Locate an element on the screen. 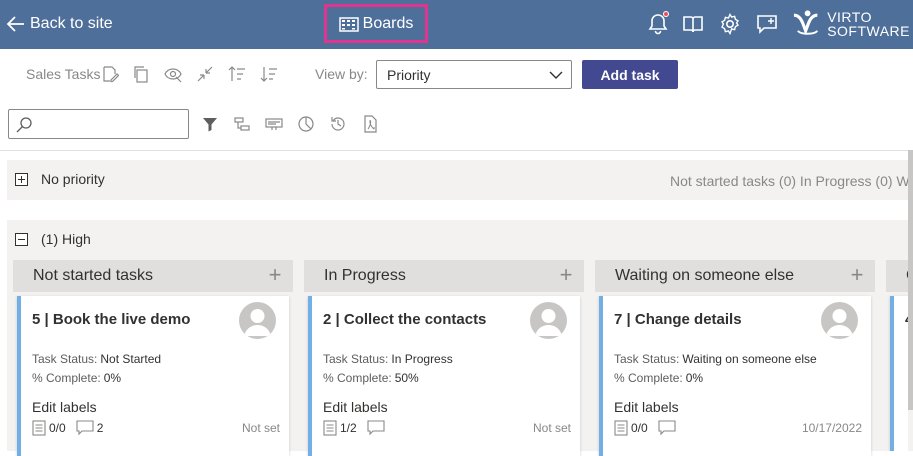 The height and width of the screenshot is (456, 913). notification-dot is located at coordinates (666, 14).